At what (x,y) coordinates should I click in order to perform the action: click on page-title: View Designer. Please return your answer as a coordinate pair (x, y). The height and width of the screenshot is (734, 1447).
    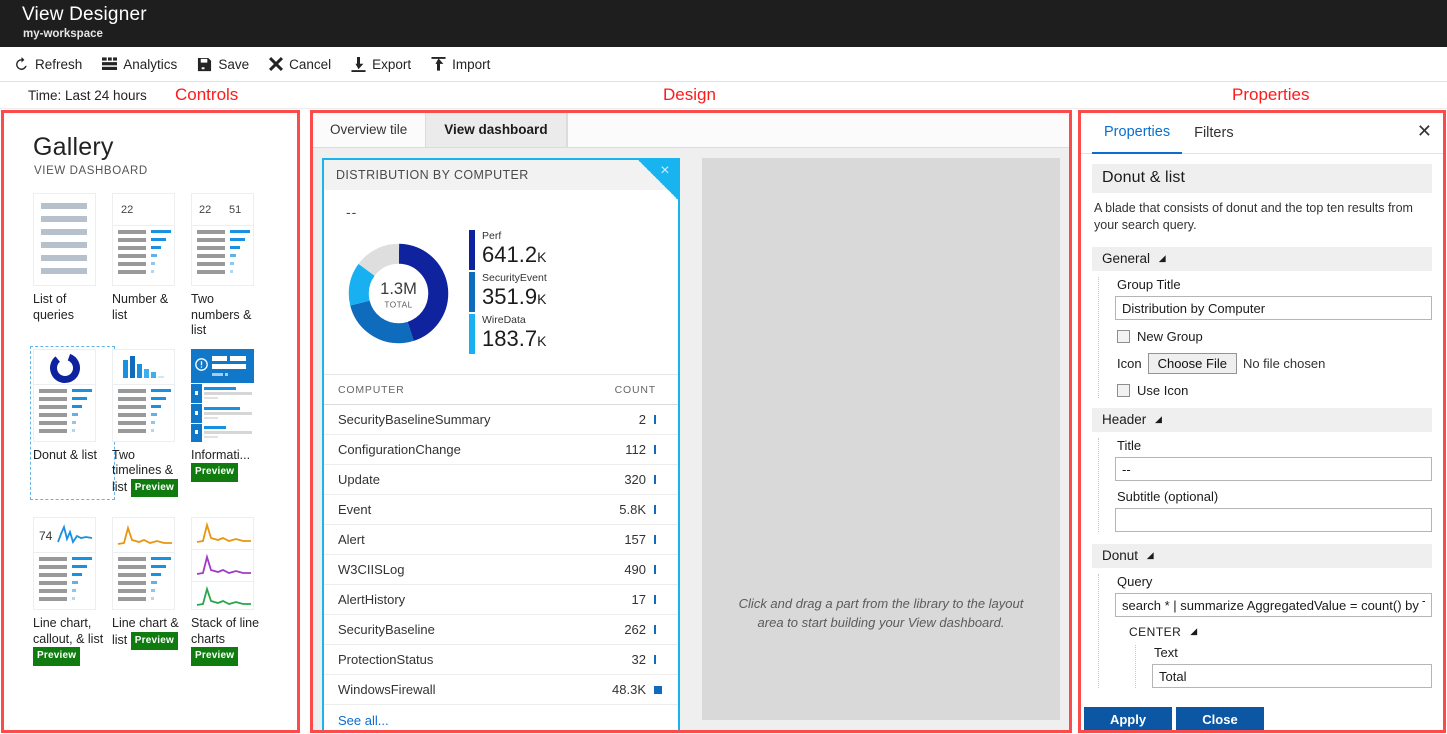
    Looking at the image, I should click on (84, 14).